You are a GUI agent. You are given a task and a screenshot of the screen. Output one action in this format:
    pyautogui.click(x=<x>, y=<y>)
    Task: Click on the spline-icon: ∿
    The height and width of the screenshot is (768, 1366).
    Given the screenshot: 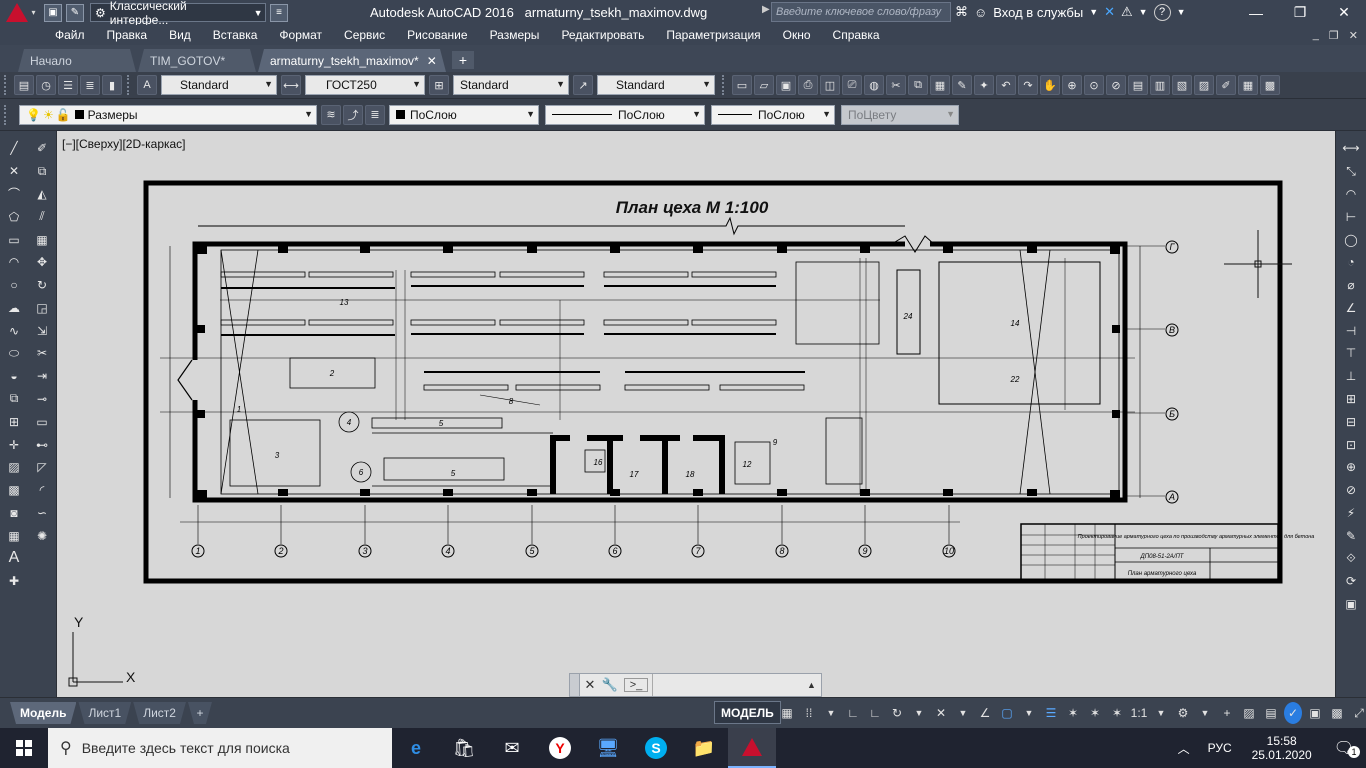 What is the action you would take?
    pyautogui.click(x=14, y=331)
    